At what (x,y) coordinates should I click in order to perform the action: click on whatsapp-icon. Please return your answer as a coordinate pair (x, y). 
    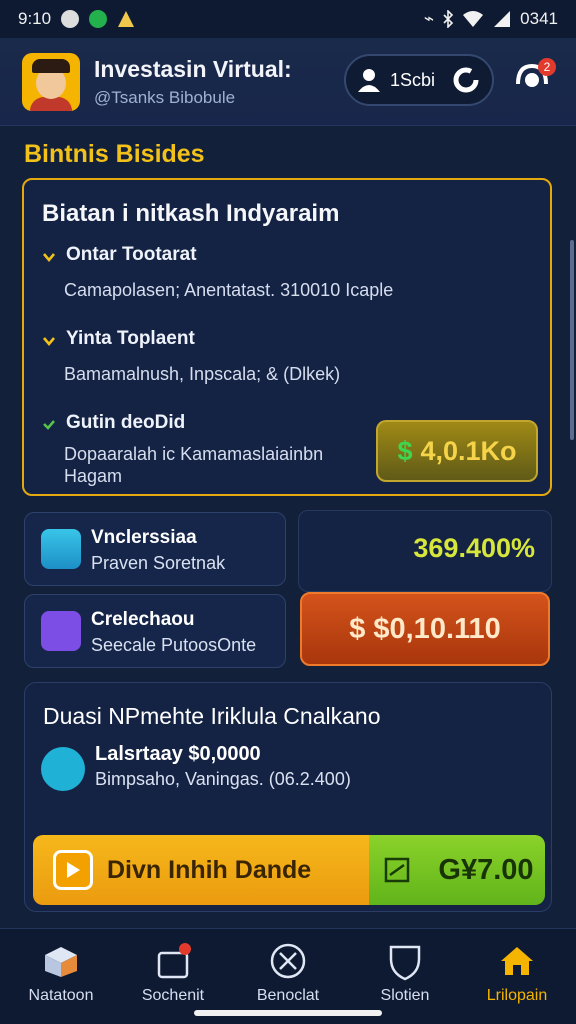
    Looking at the image, I should click on (98, 19).